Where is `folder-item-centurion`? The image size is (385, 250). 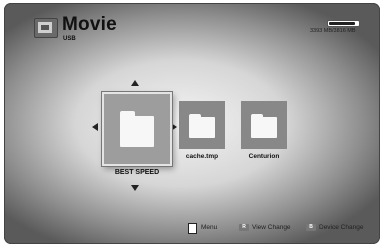
folder-item-centurion is located at coordinates (264, 125).